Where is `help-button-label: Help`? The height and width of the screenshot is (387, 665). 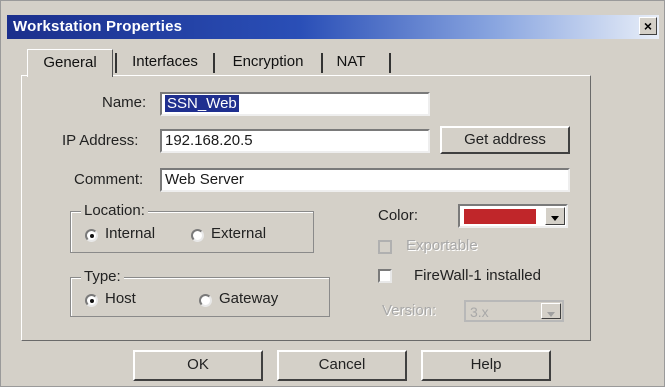
help-button-label: Help is located at coordinates (486, 364).